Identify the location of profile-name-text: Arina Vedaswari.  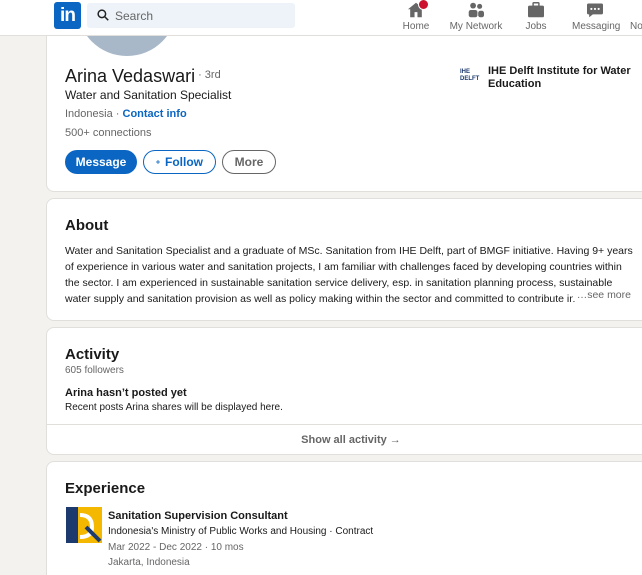
(130, 76).